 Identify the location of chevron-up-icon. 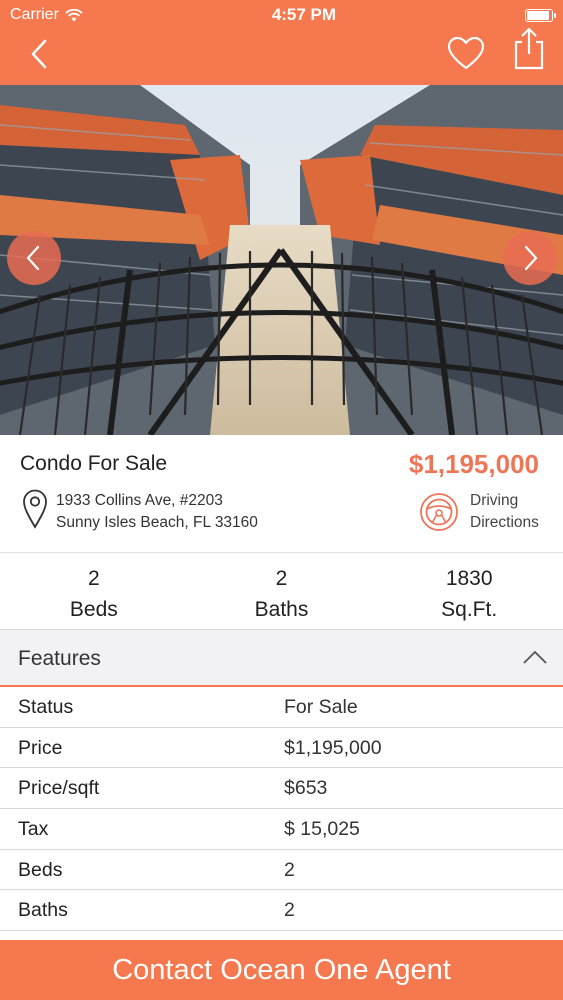
(535, 657).